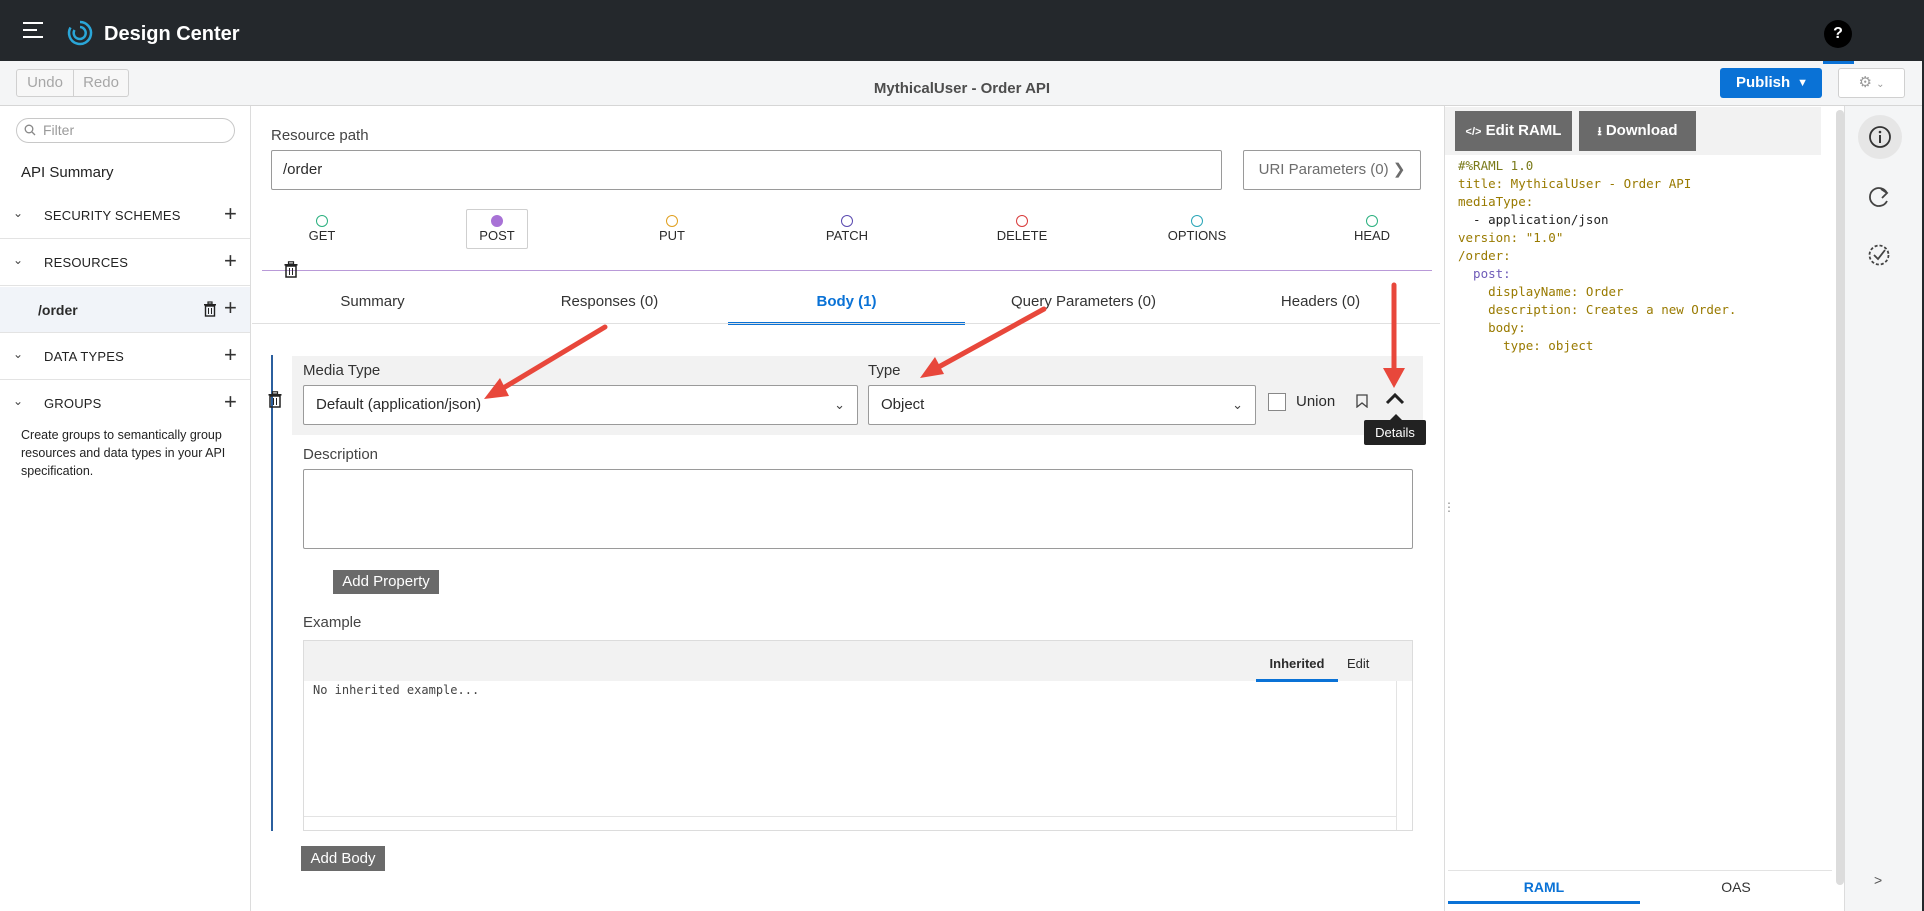  Describe the element at coordinates (172, 34) in the screenshot. I see `app-title: Design Center` at that location.